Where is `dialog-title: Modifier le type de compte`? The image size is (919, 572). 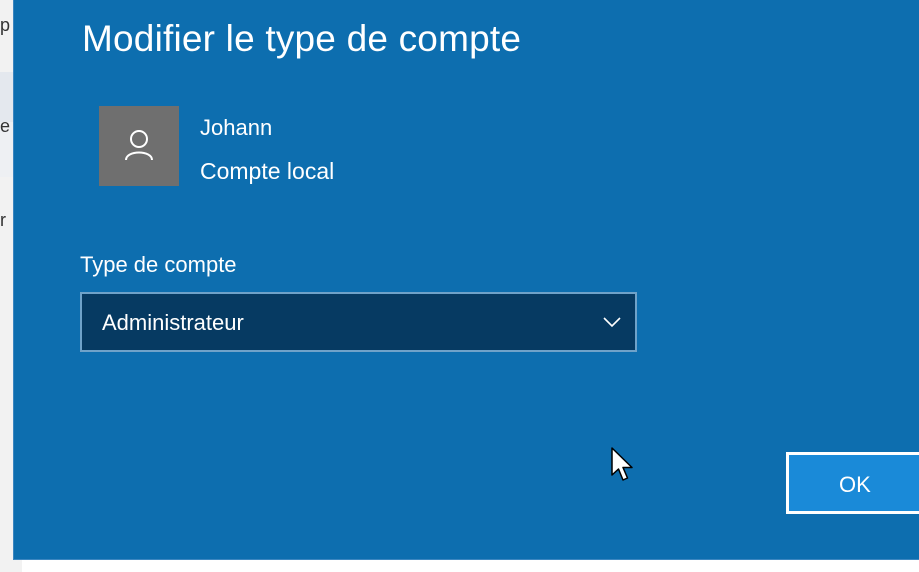
dialog-title: Modifier le type de compte is located at coordinates (302, 38).